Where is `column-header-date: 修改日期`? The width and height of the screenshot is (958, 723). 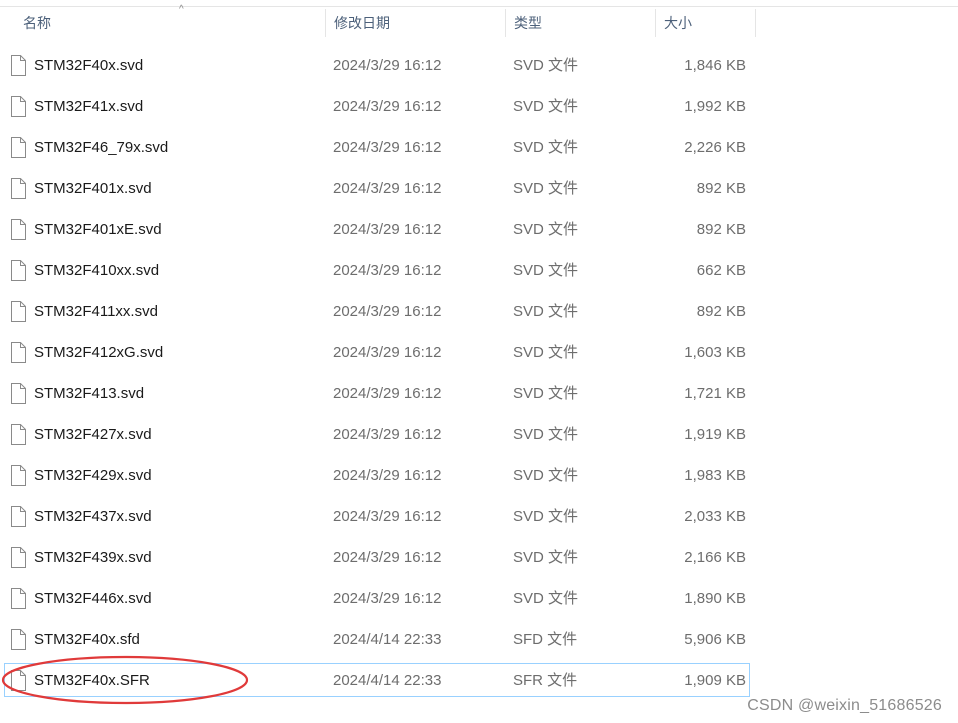
column-header-date: 修改日期 is located at coordinates (416, 23).